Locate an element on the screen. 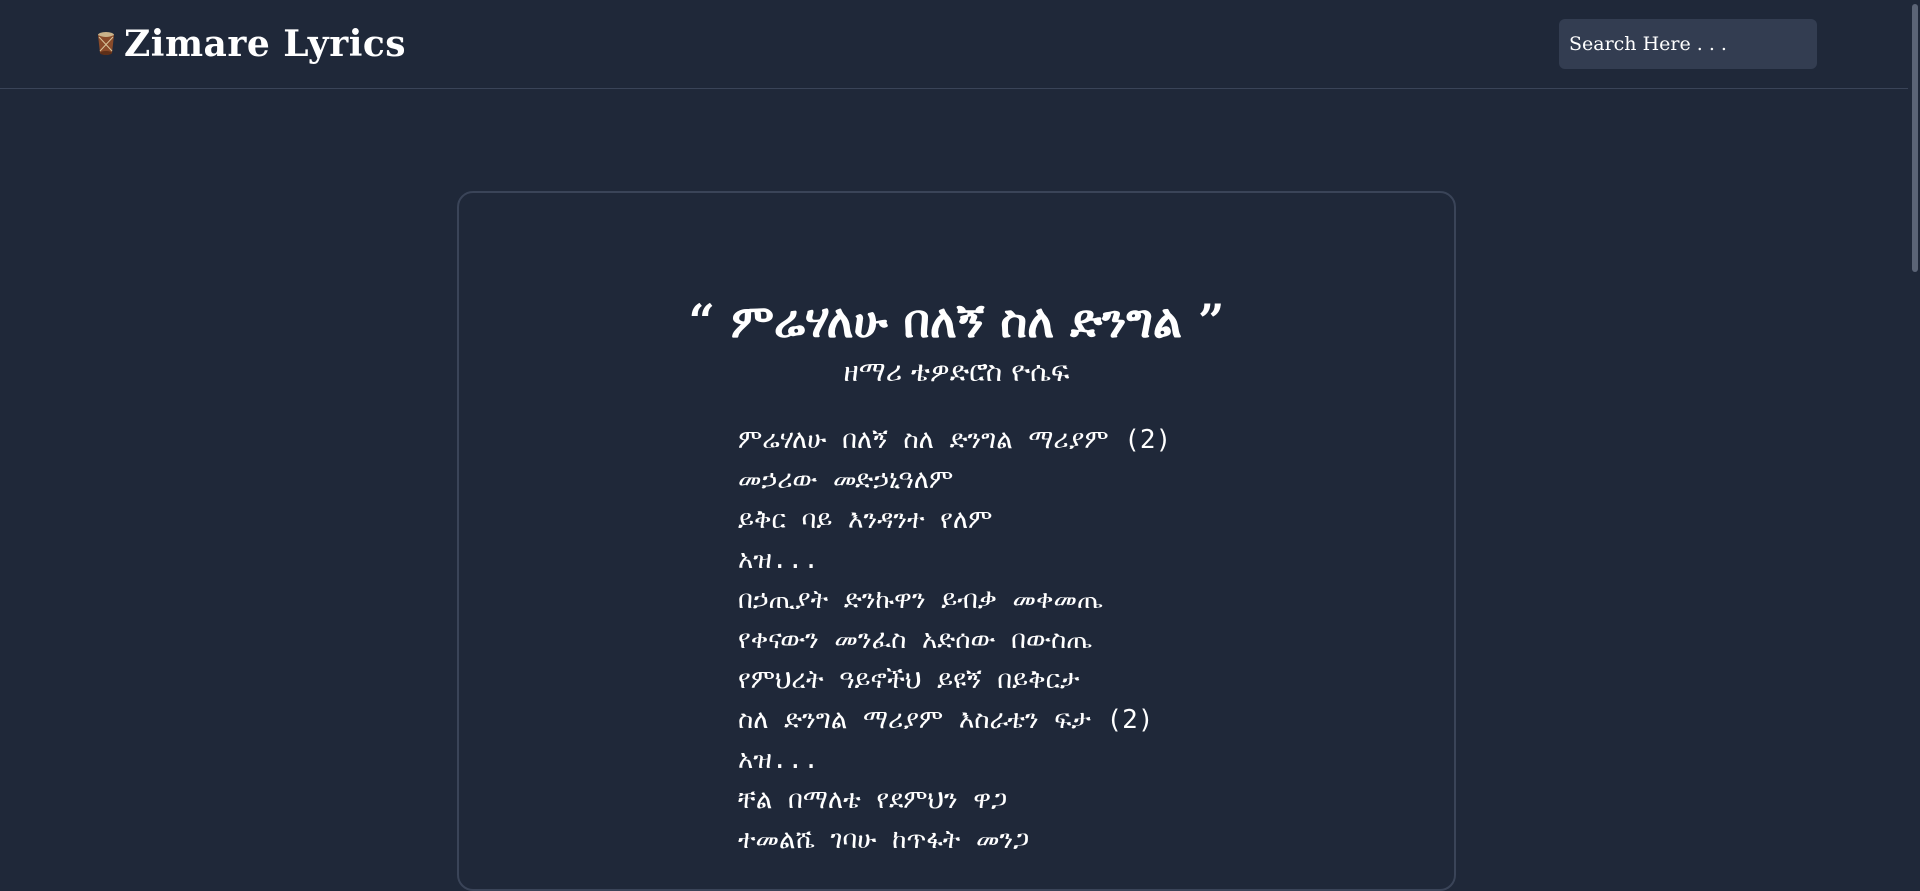  lyric-line: ምሬሃለሁ በለኝ ስለ ድንግል ማሪያም (2) is located at coordinates (955, 440).